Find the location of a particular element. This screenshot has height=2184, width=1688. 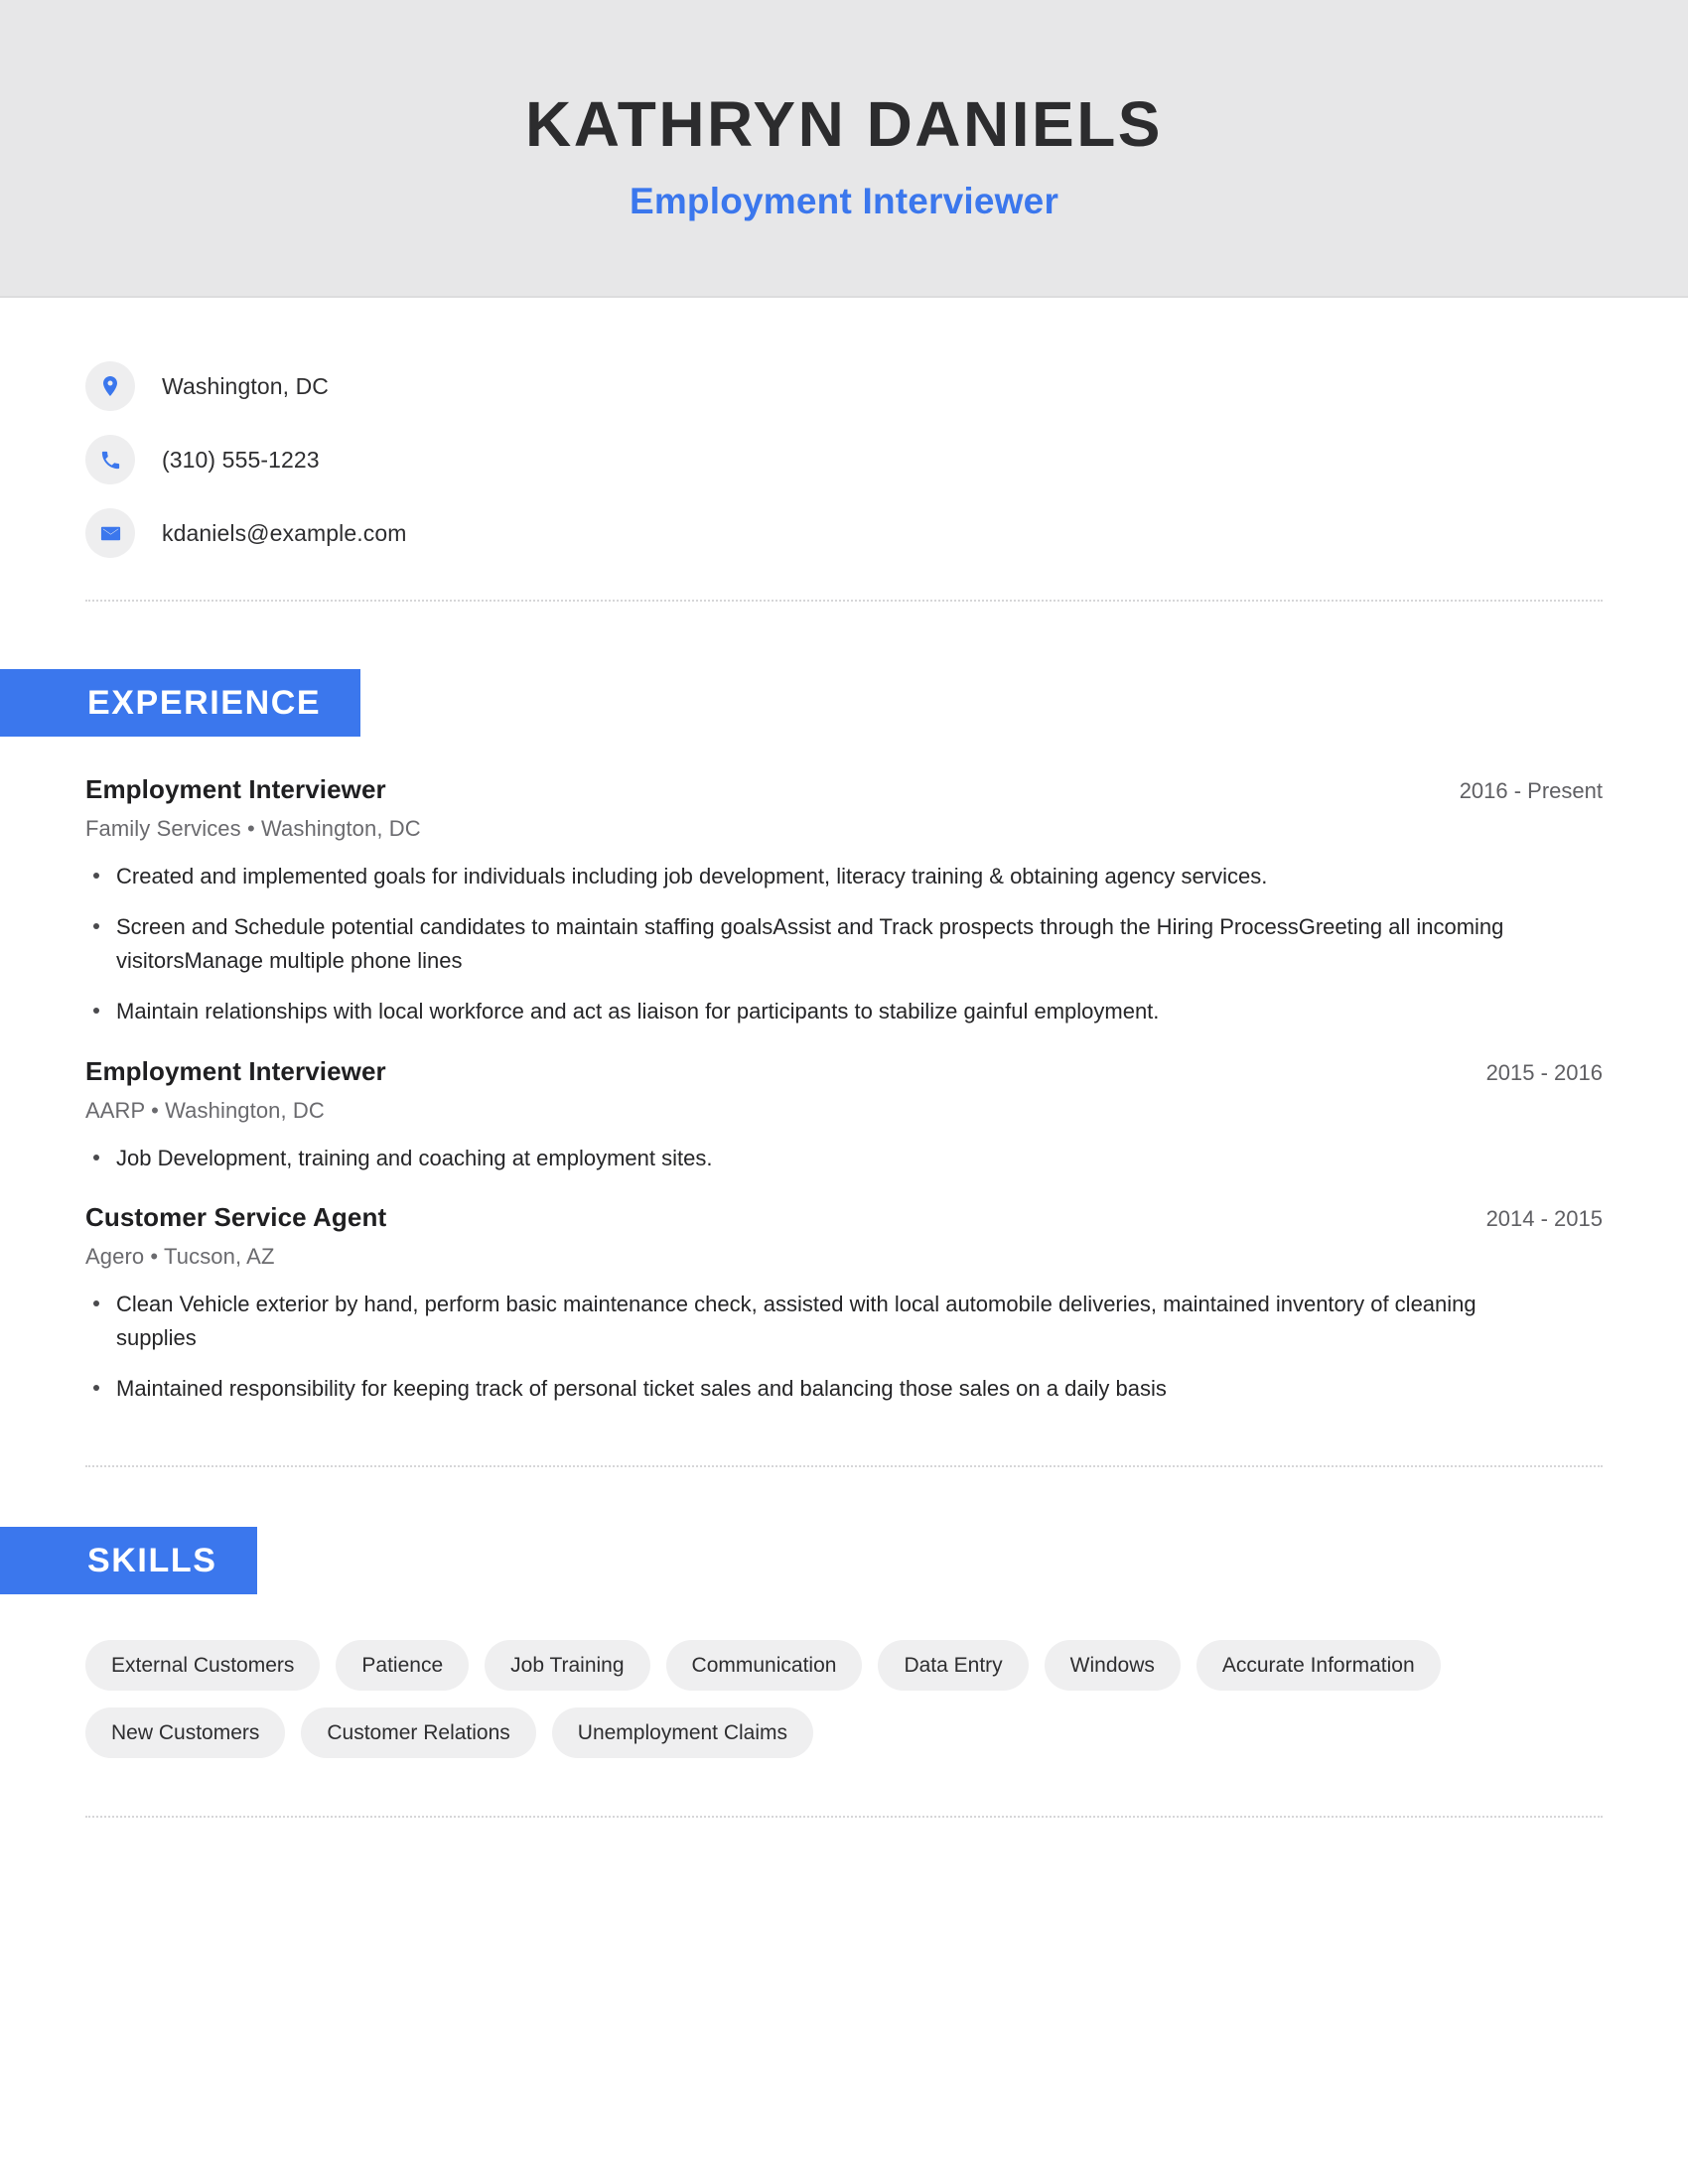

experience-banner-label: EXPERIENCE is located at coordinates (180, 703).